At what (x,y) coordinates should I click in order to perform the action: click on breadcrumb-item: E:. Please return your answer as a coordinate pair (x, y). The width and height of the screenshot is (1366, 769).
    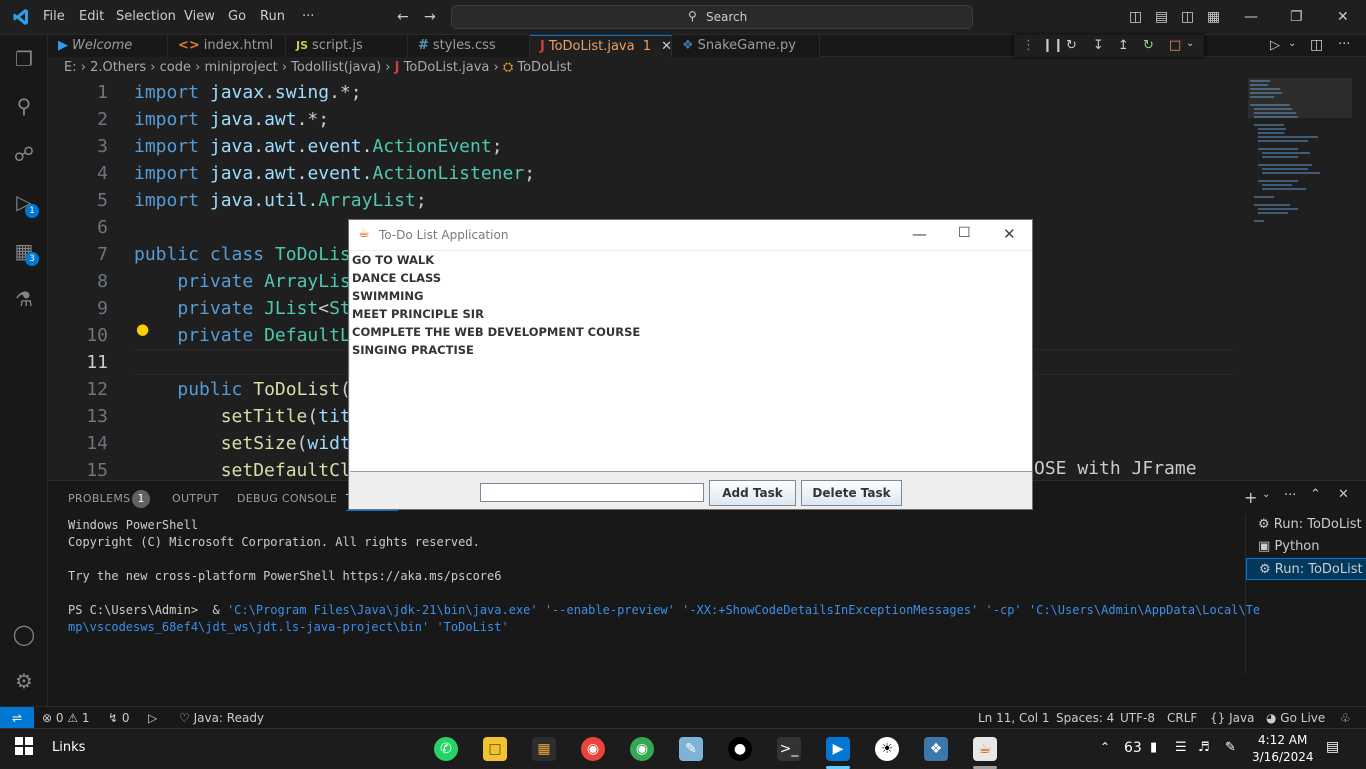
    Looking at the image, I should click on (70, 67).